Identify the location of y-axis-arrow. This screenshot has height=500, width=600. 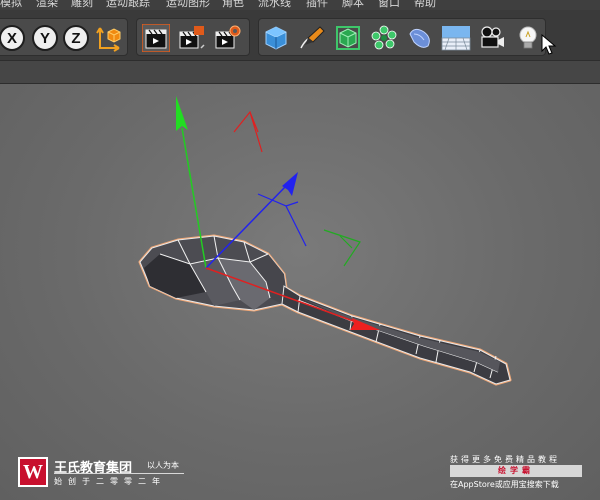
(182, 113).